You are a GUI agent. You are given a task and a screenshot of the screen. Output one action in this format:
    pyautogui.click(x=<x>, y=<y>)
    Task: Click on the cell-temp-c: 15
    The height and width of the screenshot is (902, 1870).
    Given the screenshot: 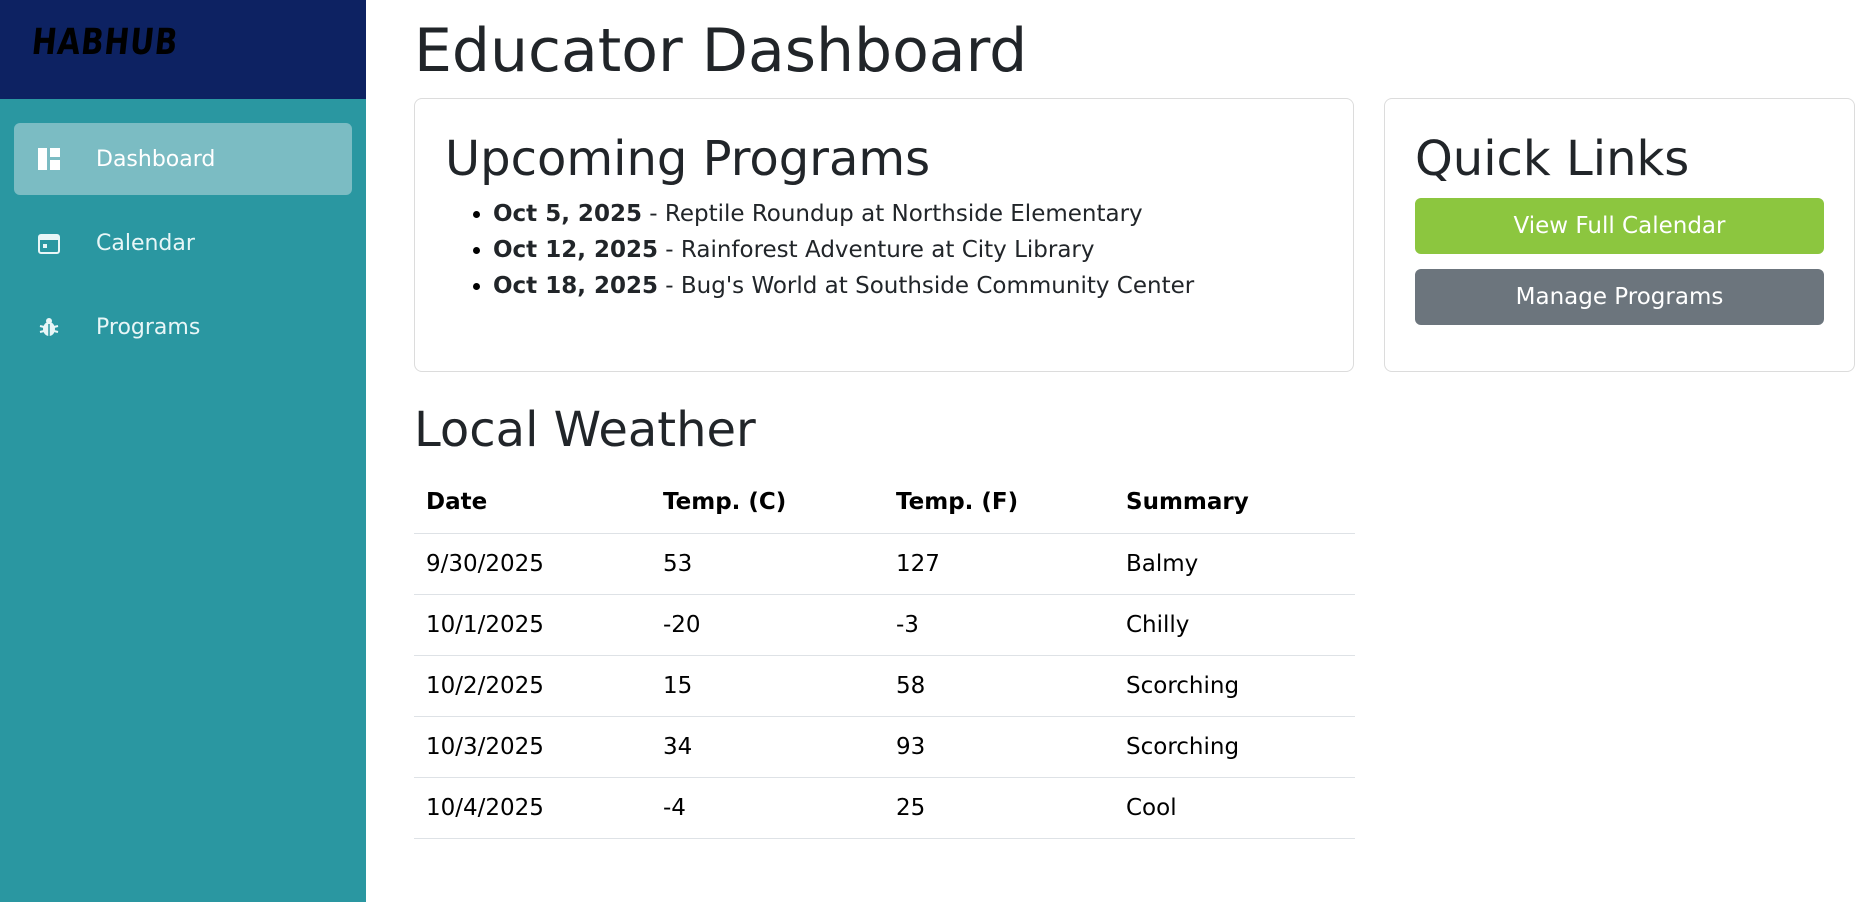 What is the action you would take?
    pyautogui.click(x=767, y=686)
    